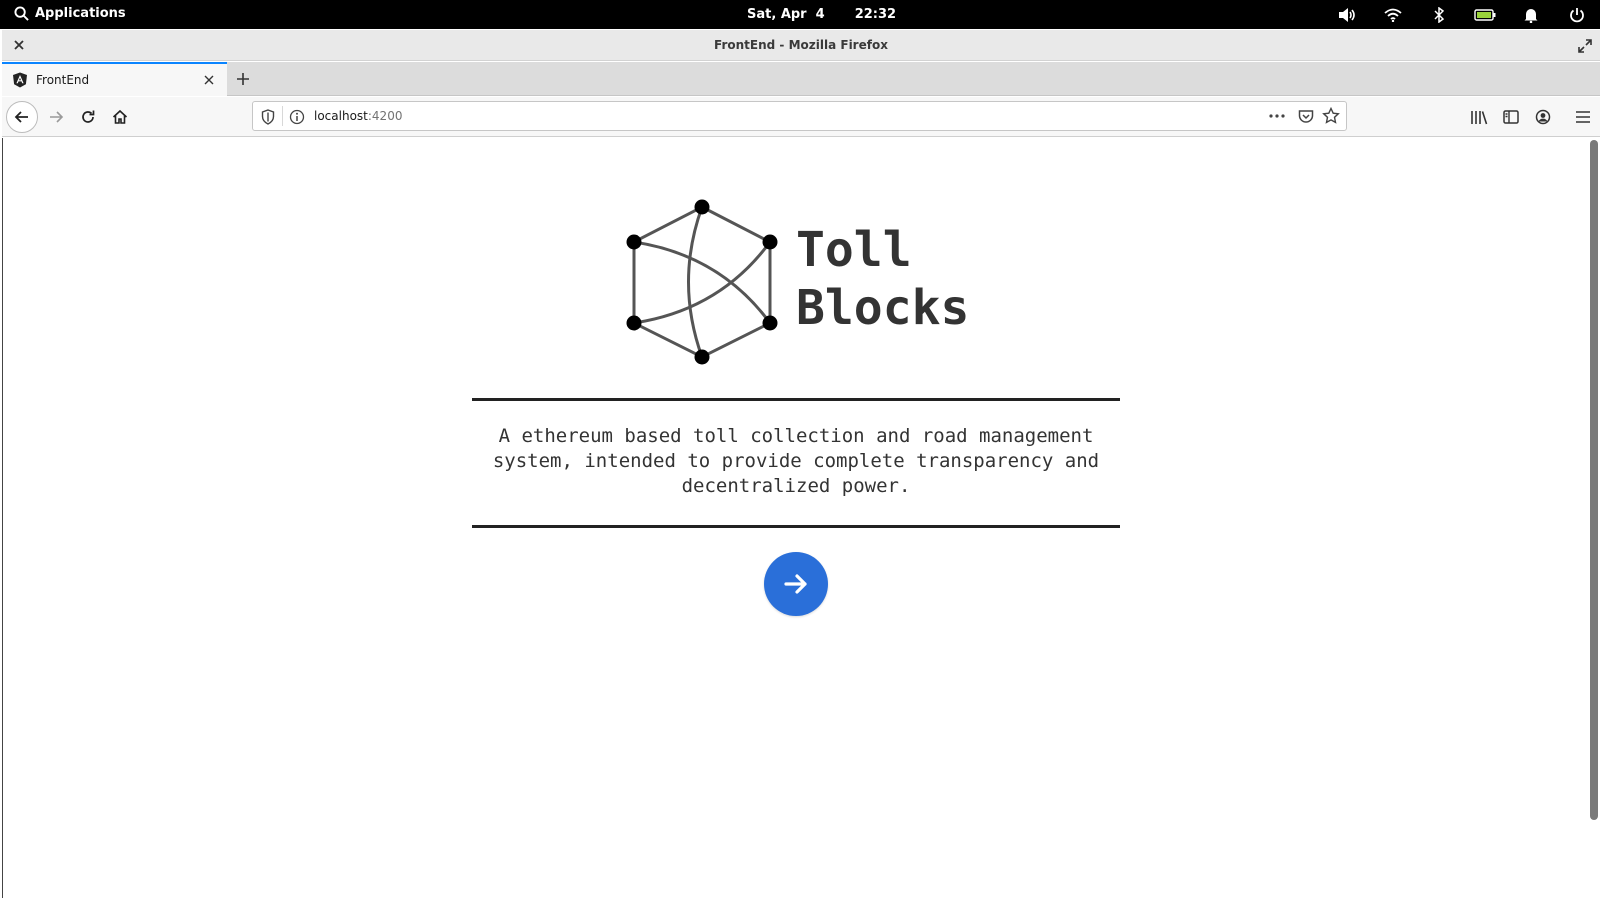 The height and width of the screenshot is (898, 1600). I want to click on account-button, so click(1543, 117).